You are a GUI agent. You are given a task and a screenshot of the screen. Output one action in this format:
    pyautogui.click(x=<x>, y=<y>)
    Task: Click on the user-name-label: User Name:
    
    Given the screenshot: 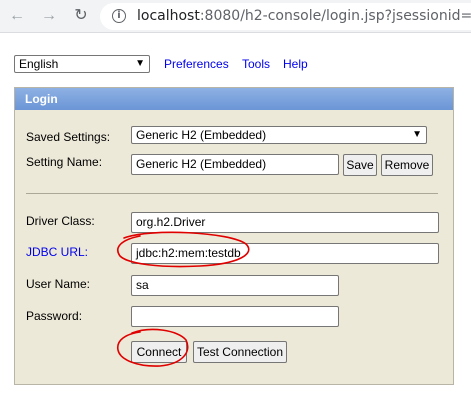 What is the action you would take?
    pyautogui.click(x=58, y=284)
    